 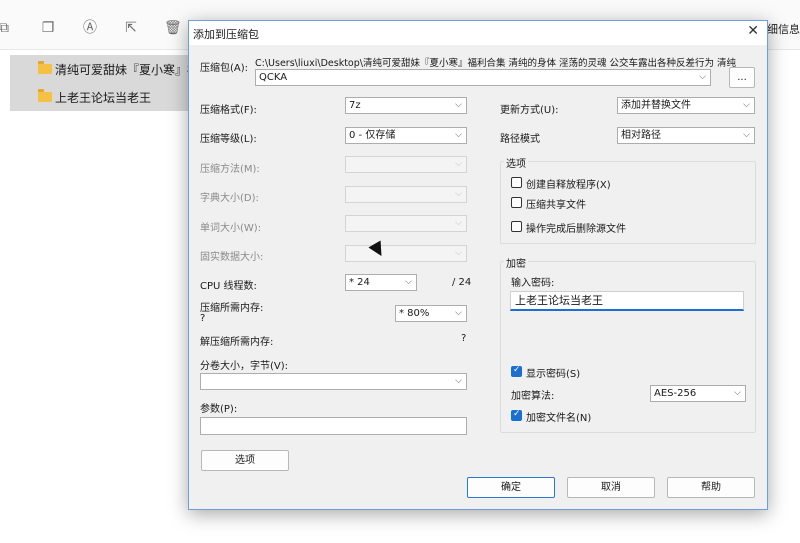 I want to click on decompress-memory-question: ?, so click(x=464, y=338).